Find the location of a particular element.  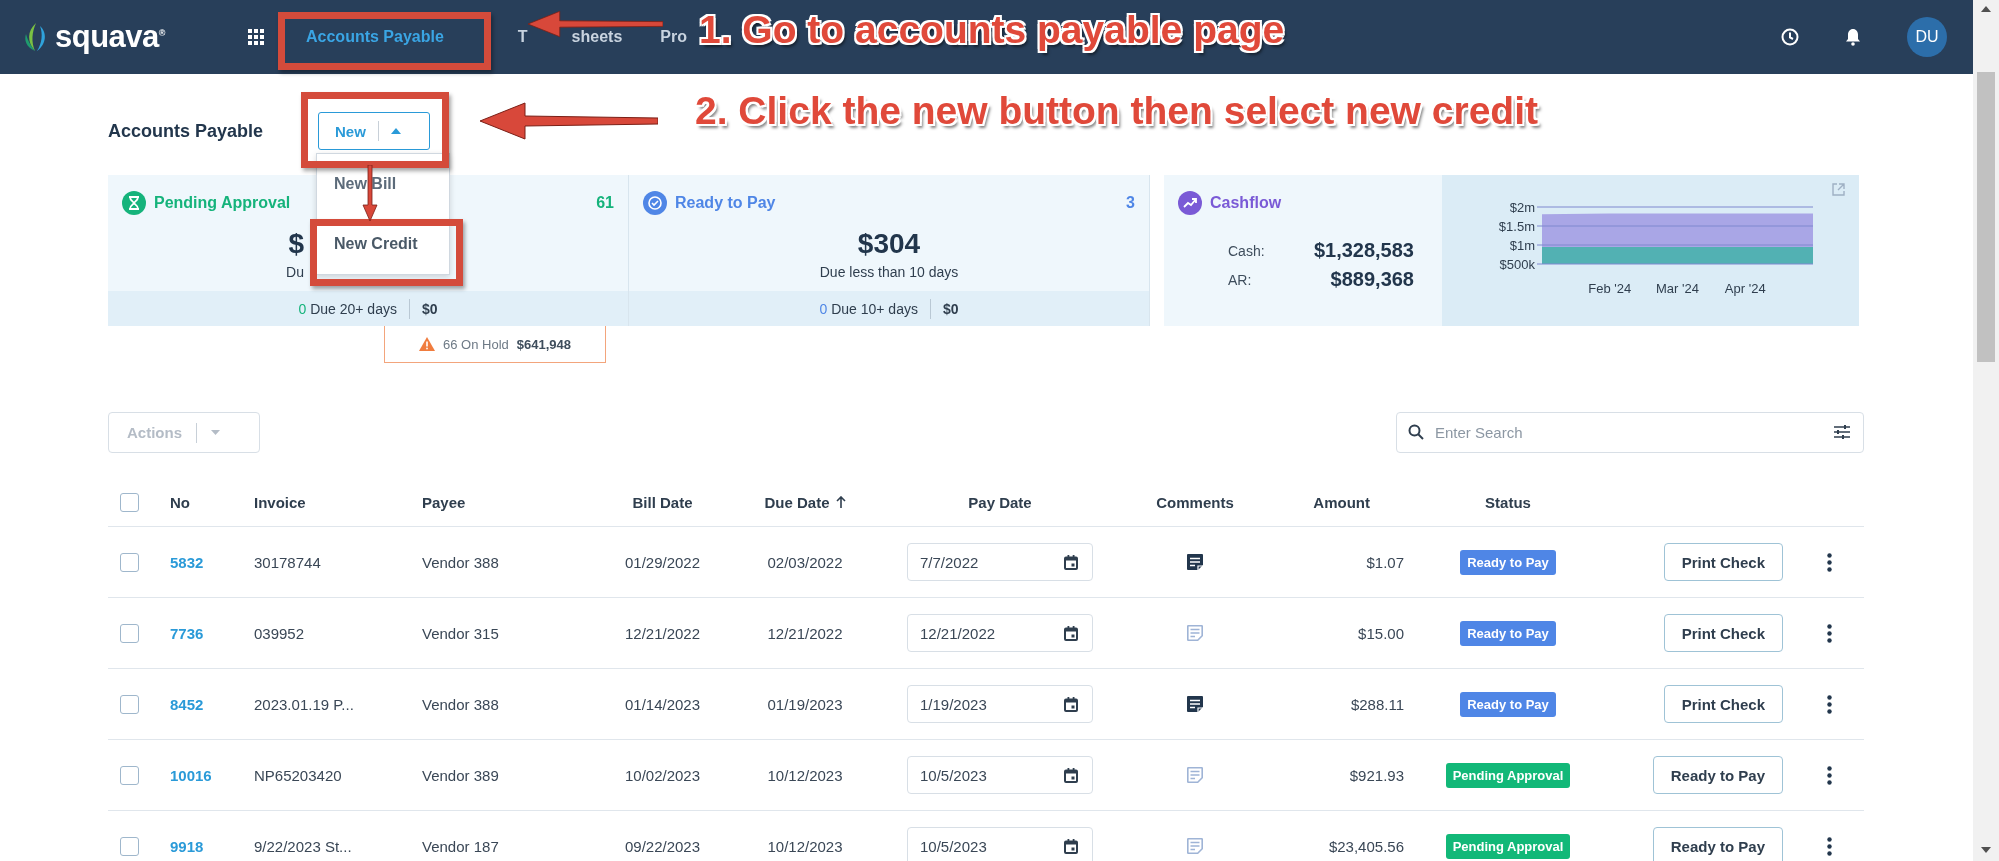

table-cell-text: Vendor 389 is located at coordinates (460, 775).